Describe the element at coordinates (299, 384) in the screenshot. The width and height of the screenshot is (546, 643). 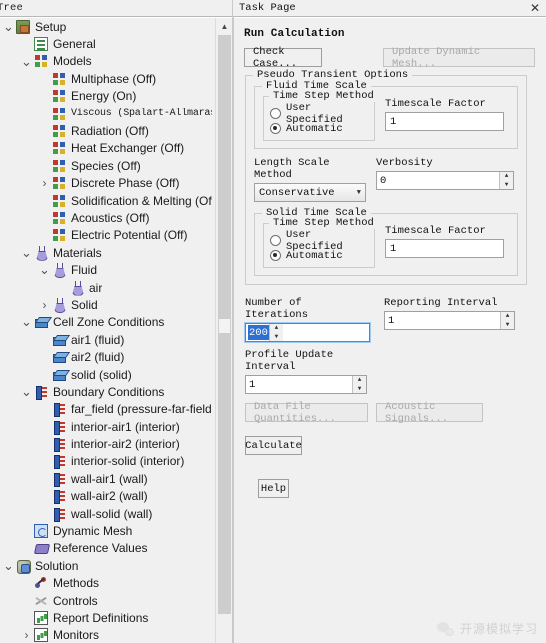
I see `profile-update-interval-input: 1` at that location.